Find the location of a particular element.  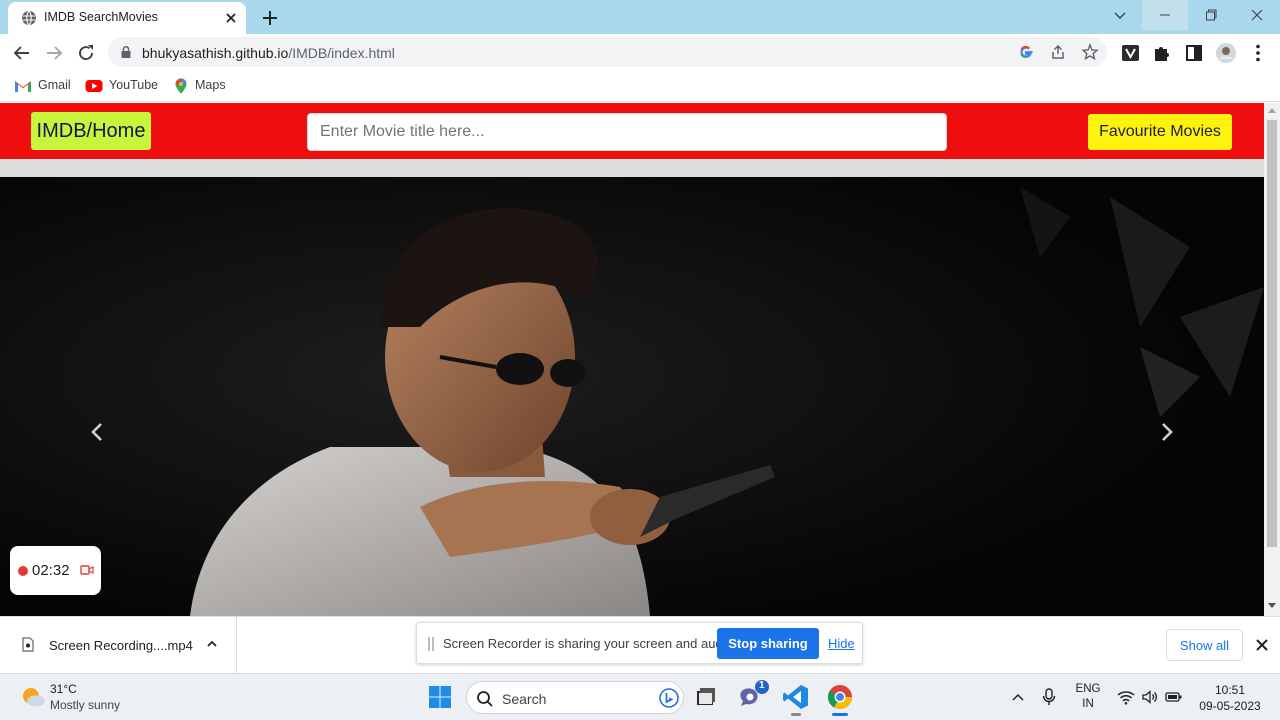

chevron-down-icon is located at coordinates (1120, 15).